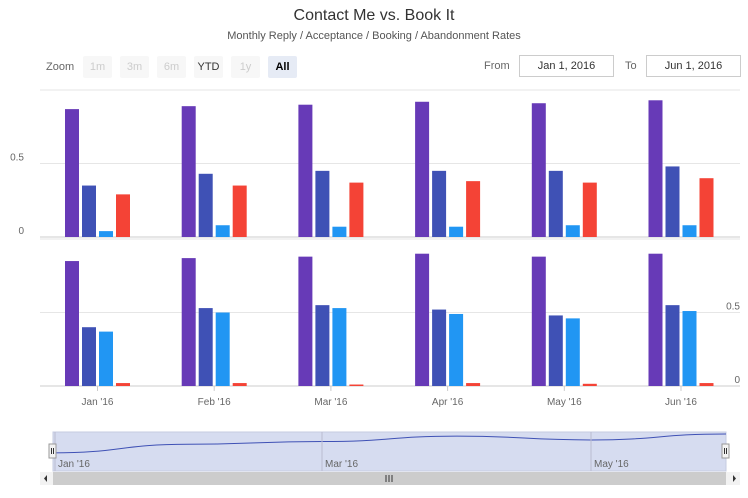 The width and height of the screenshot is (748, 498). What do you see at coordinates (214, 402) in the screenshot?
I see `x-tick-label: Feb '16` at bounding box center [214, 402].